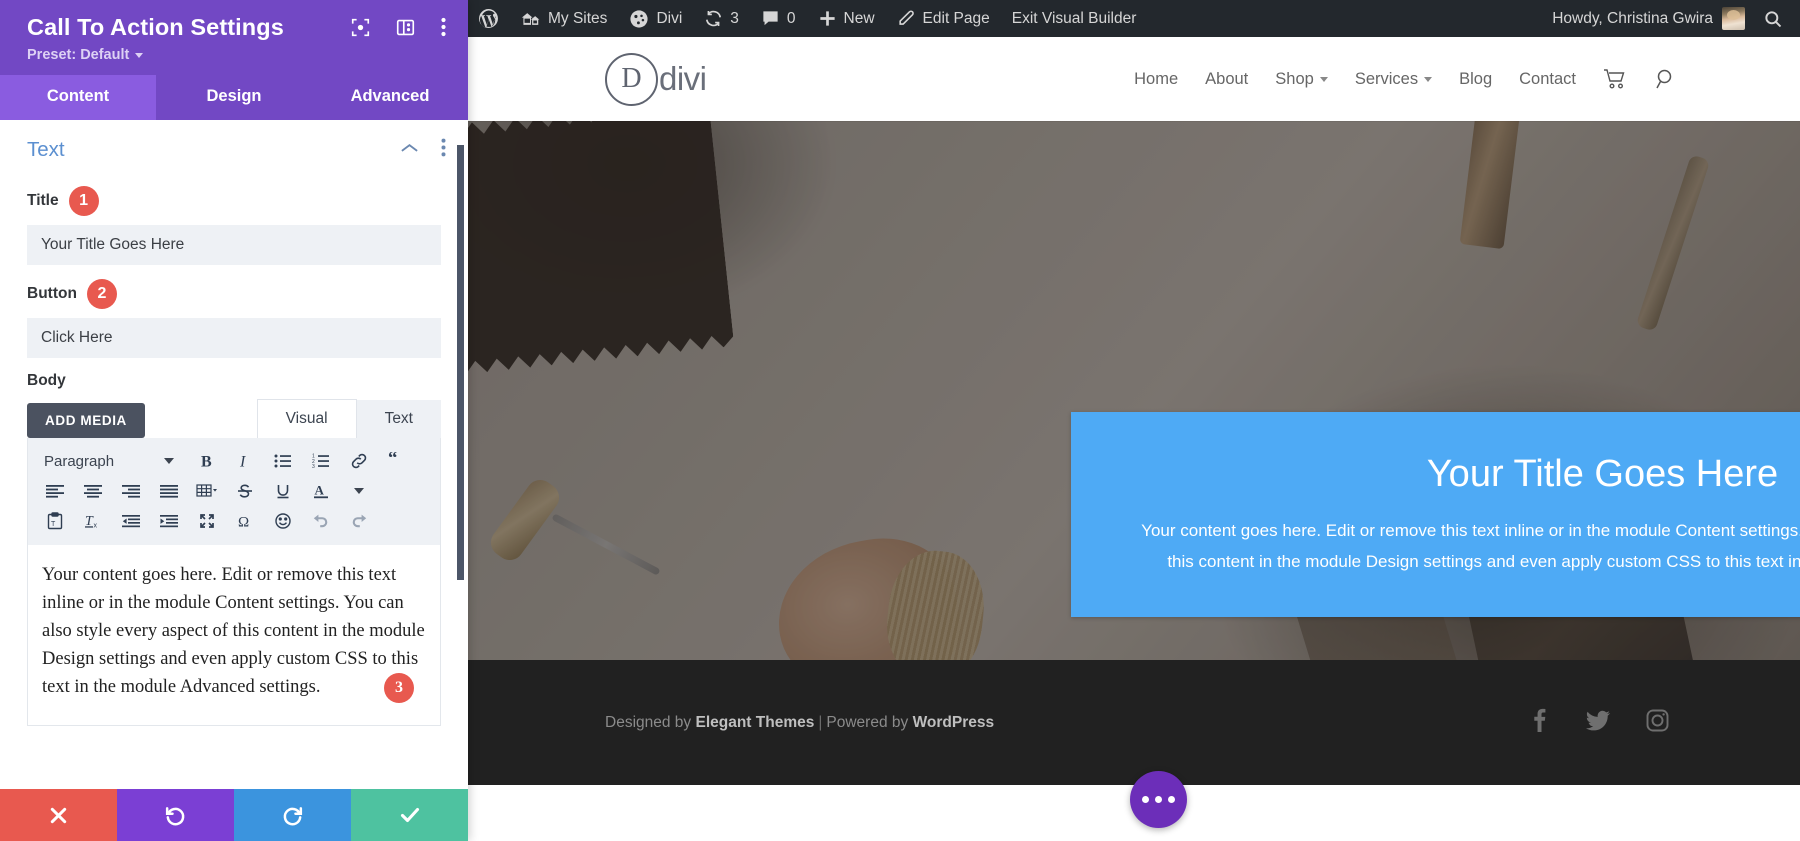 The image size is (1800, 841). I want to click on title-input, so click(234, 245).